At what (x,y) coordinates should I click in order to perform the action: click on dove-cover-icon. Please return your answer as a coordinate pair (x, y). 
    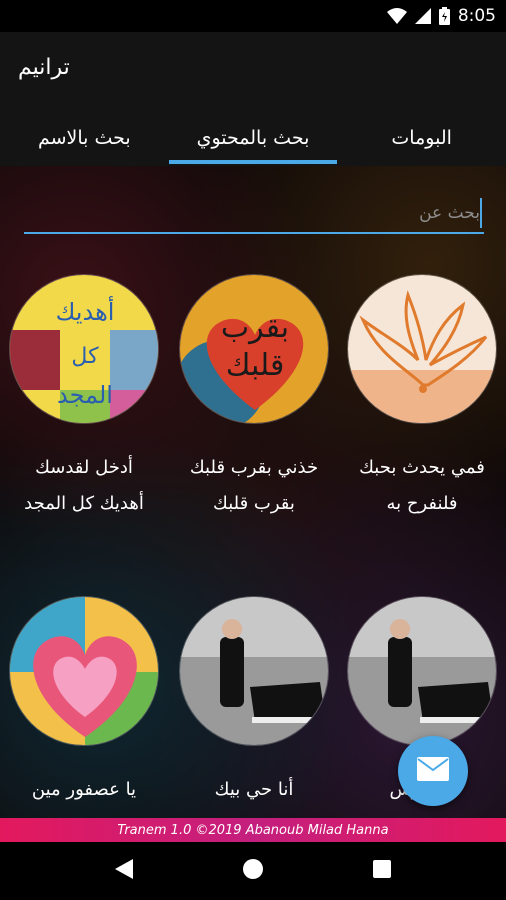
    Looking at the image, I should click on (422, 349).